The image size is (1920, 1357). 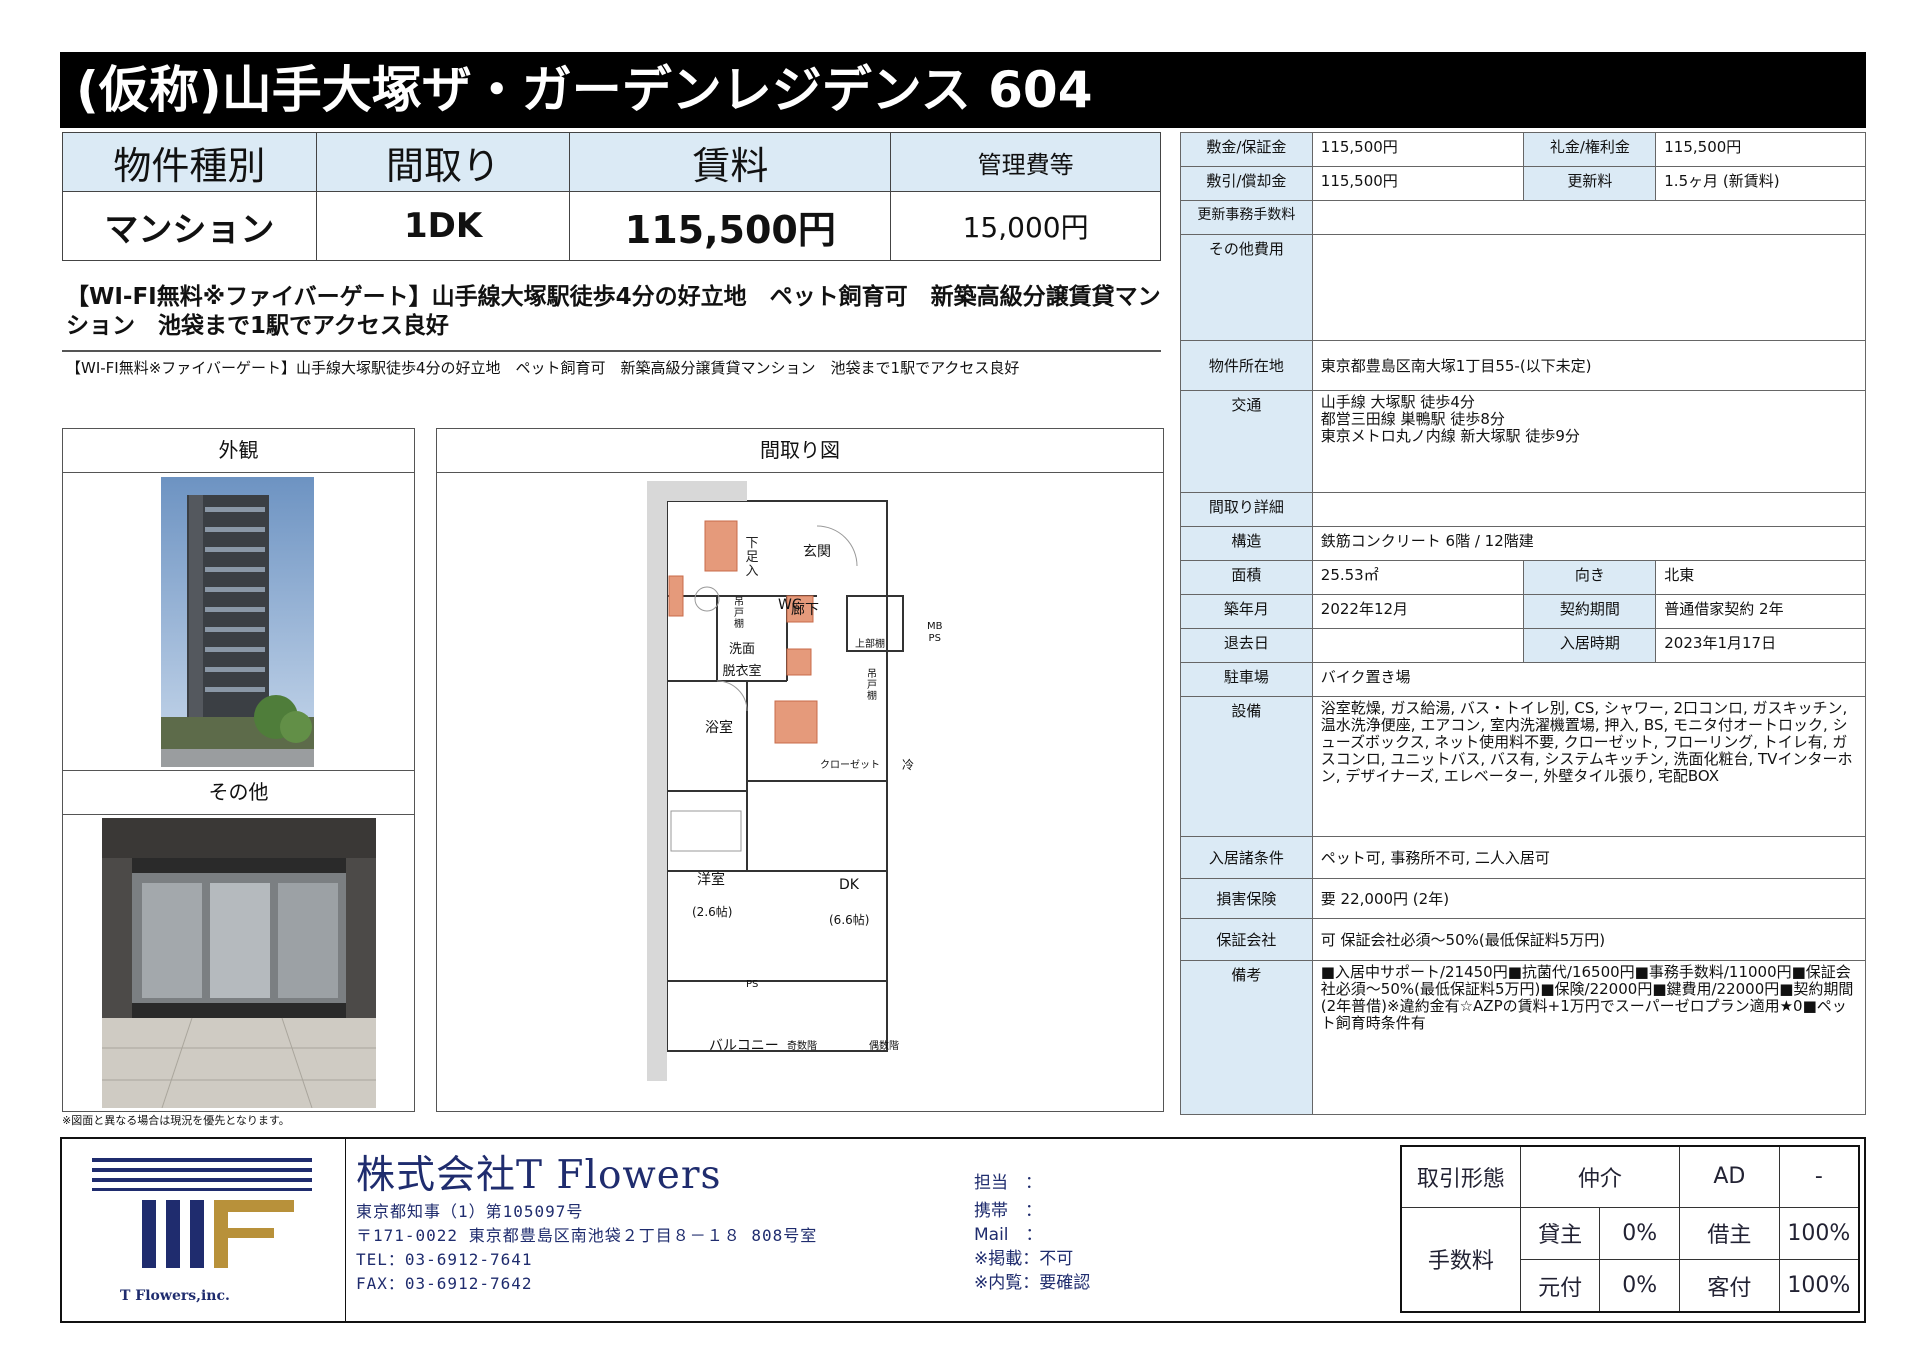 What do you see at coordinates (1246, 939) in the screenshot?
I see `guarantor-label: 保証会社` at bounding box center [1246, 939].